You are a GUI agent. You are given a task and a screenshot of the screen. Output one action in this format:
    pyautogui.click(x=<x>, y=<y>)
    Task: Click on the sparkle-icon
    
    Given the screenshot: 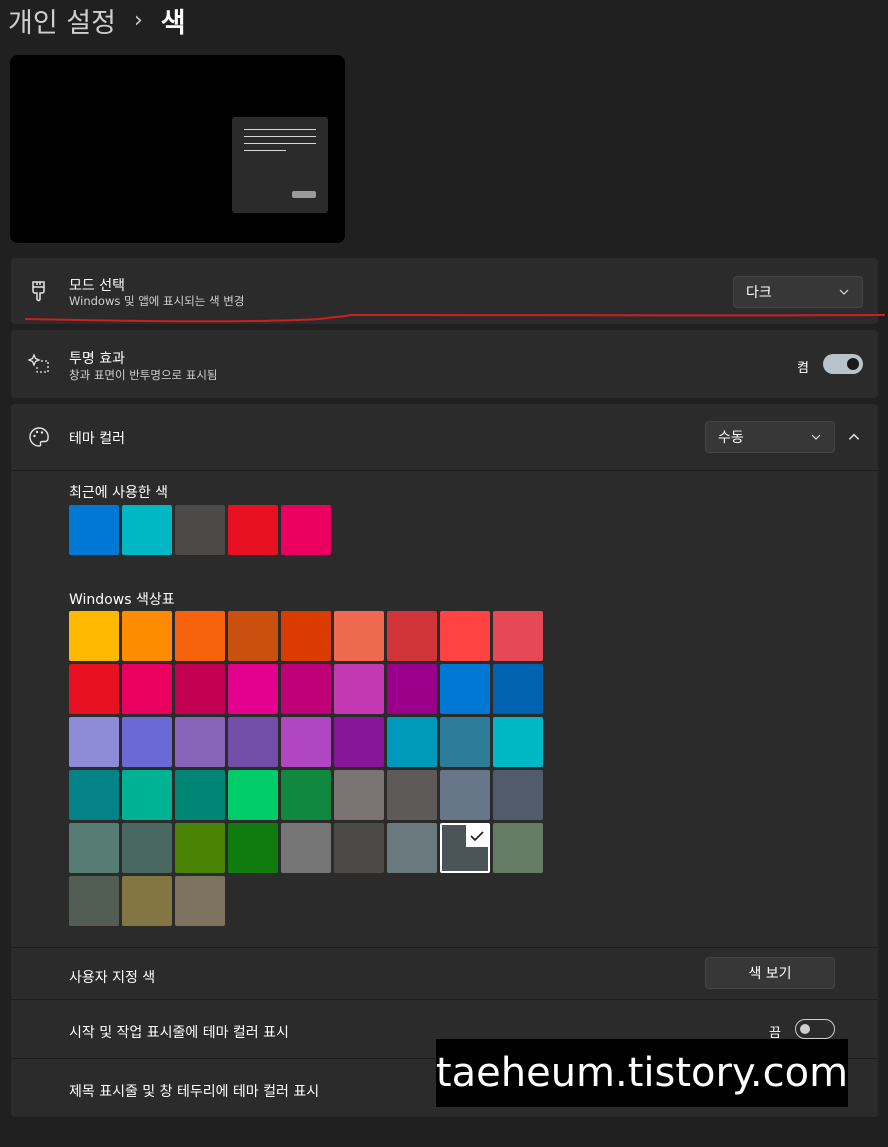 What is the action you would take?
    pyautogui.click(x=38, y=363)
    